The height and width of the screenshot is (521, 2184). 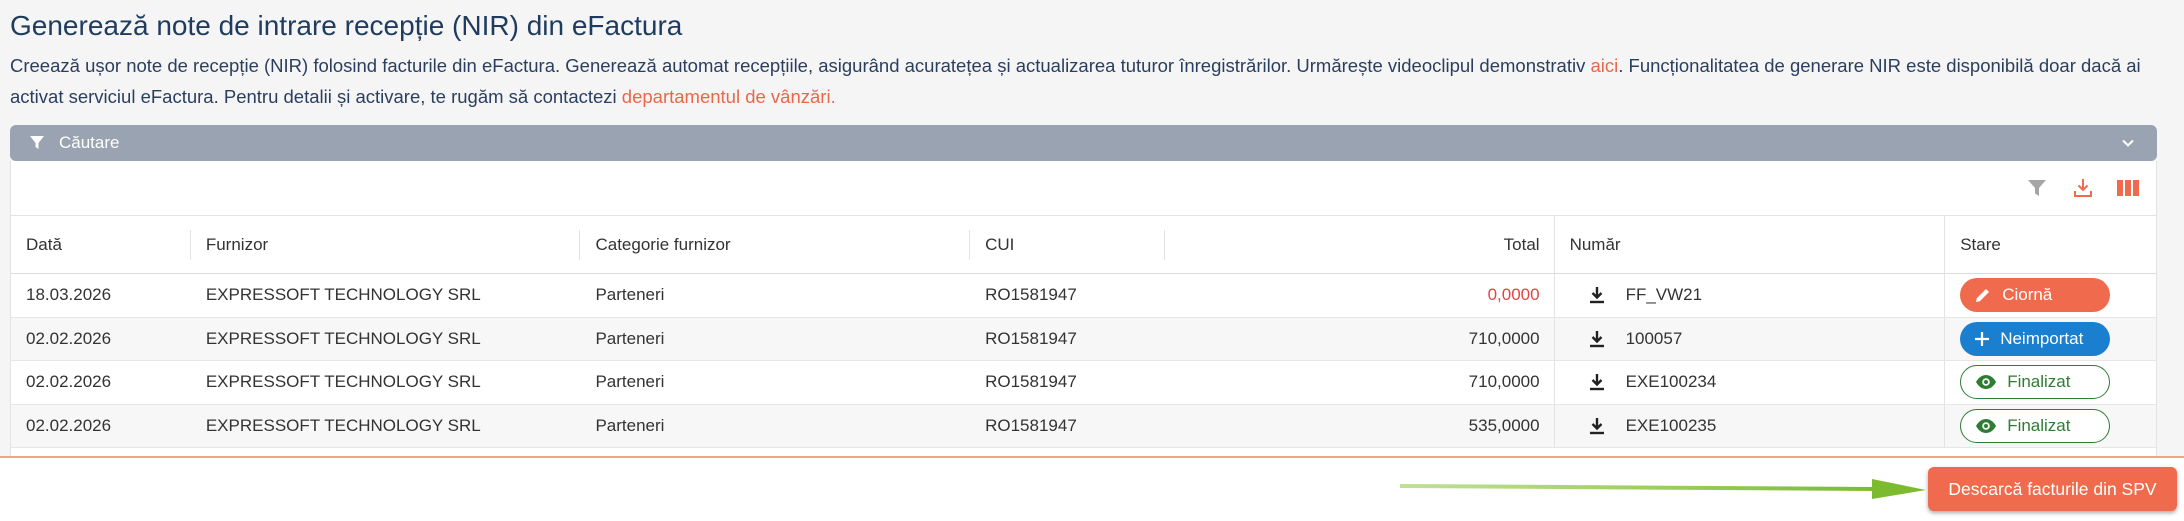 What do you see at coordinates (2027, 295) in the screenshot?
I see `status-label: Ciornă` at bounding box center [2027, 295].